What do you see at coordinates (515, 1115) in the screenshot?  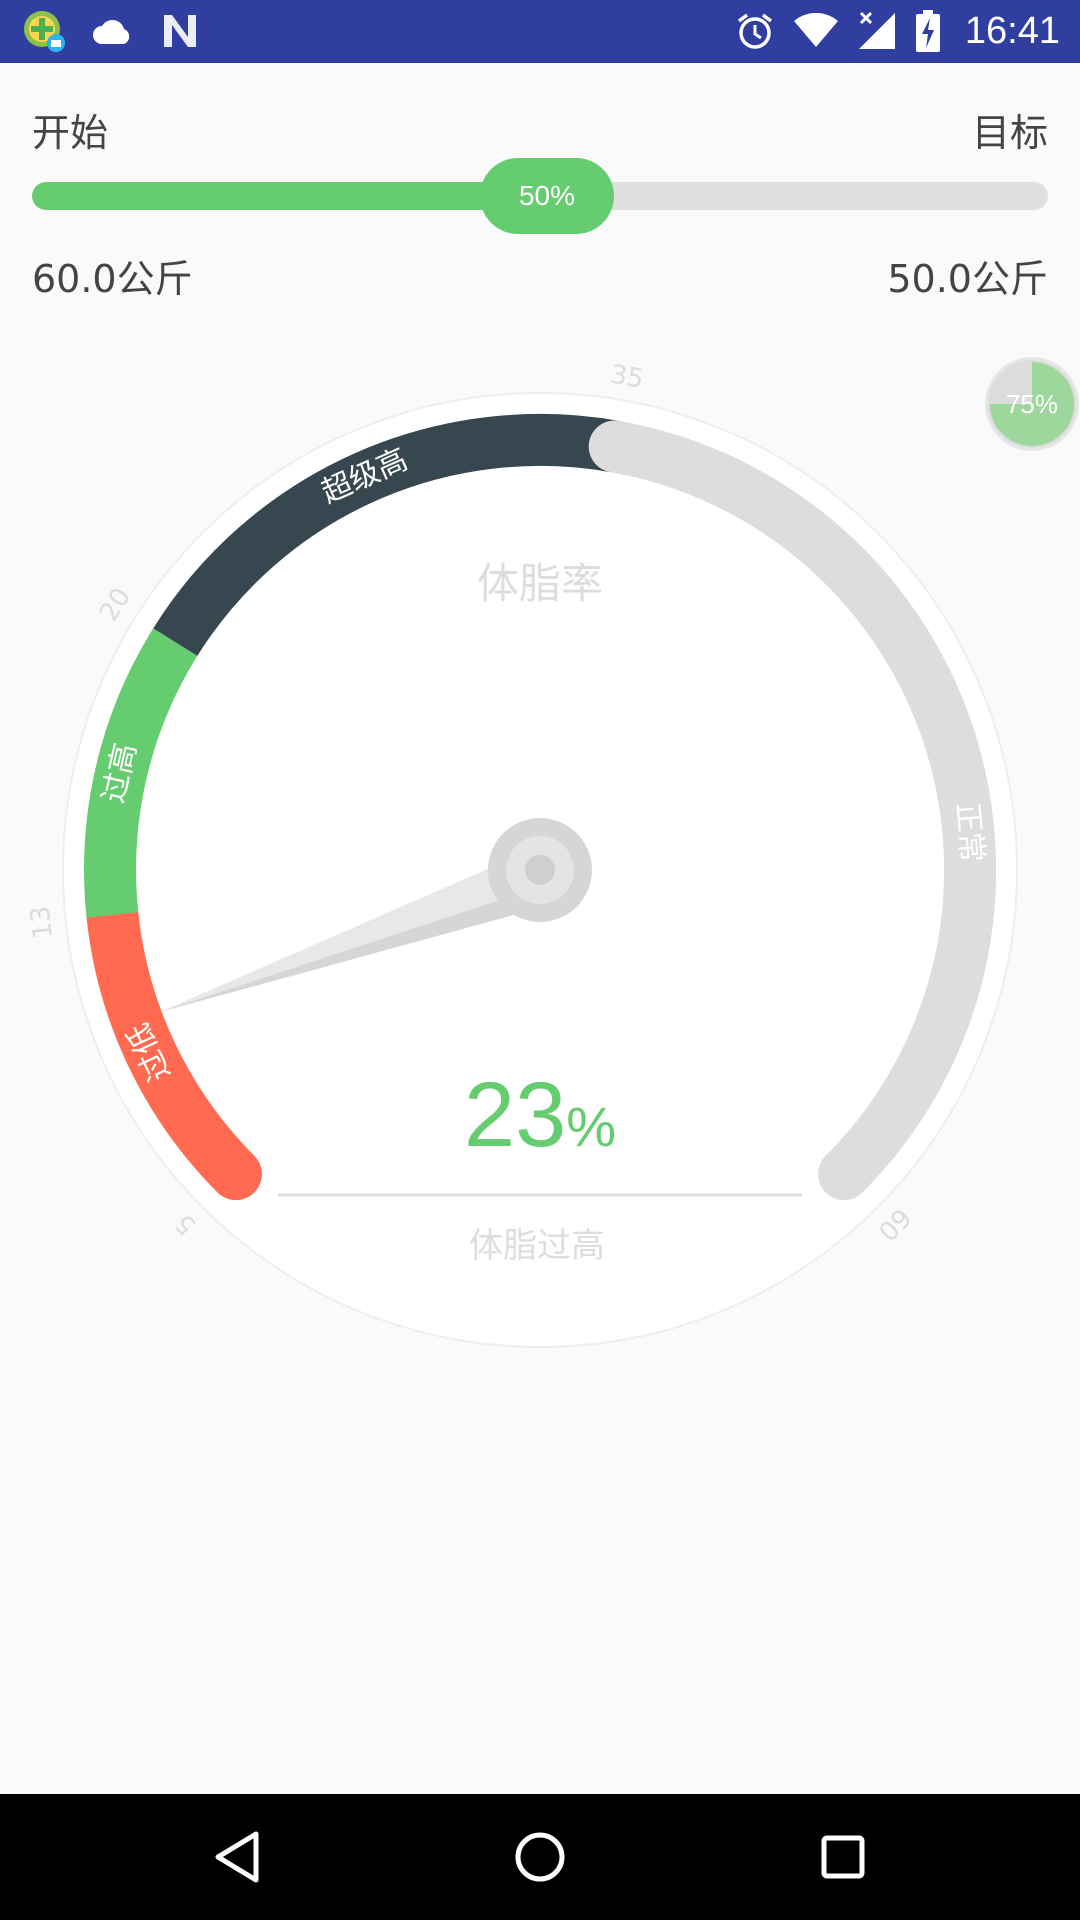 I see `gauge-value: 23` at bounding box center [515, 1115].